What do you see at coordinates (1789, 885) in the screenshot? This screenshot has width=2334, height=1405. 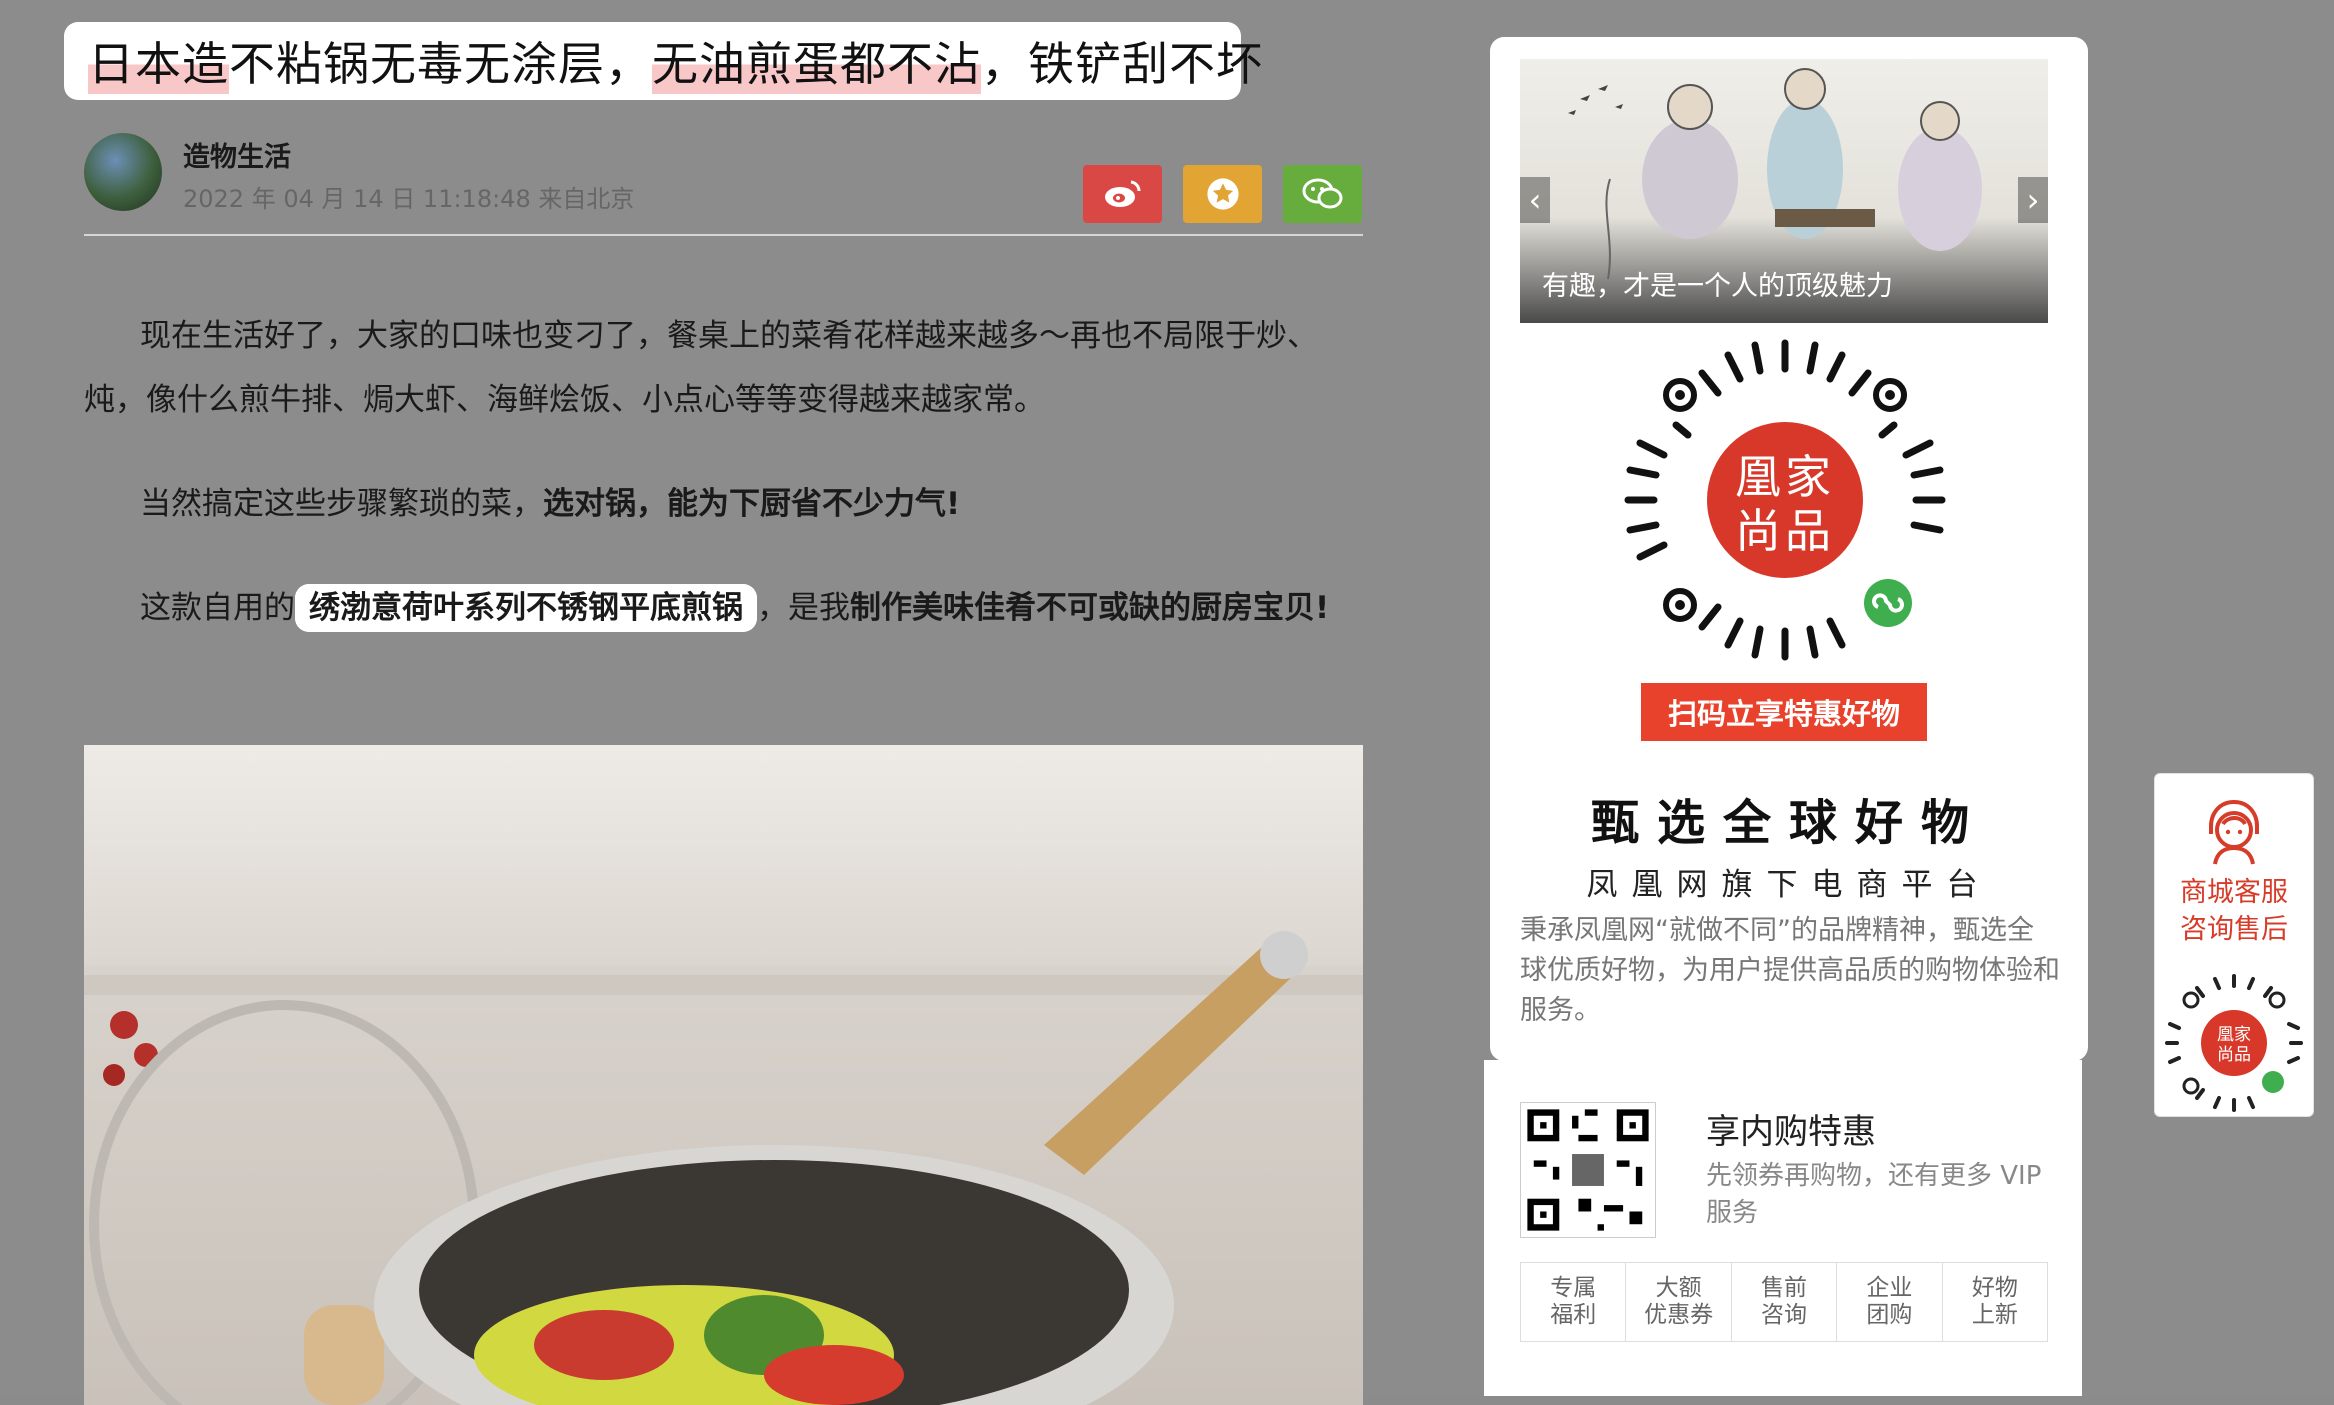 I see `slogan-sub: 凤凰网旗下电商平台` at bounding box center [1789, 885].